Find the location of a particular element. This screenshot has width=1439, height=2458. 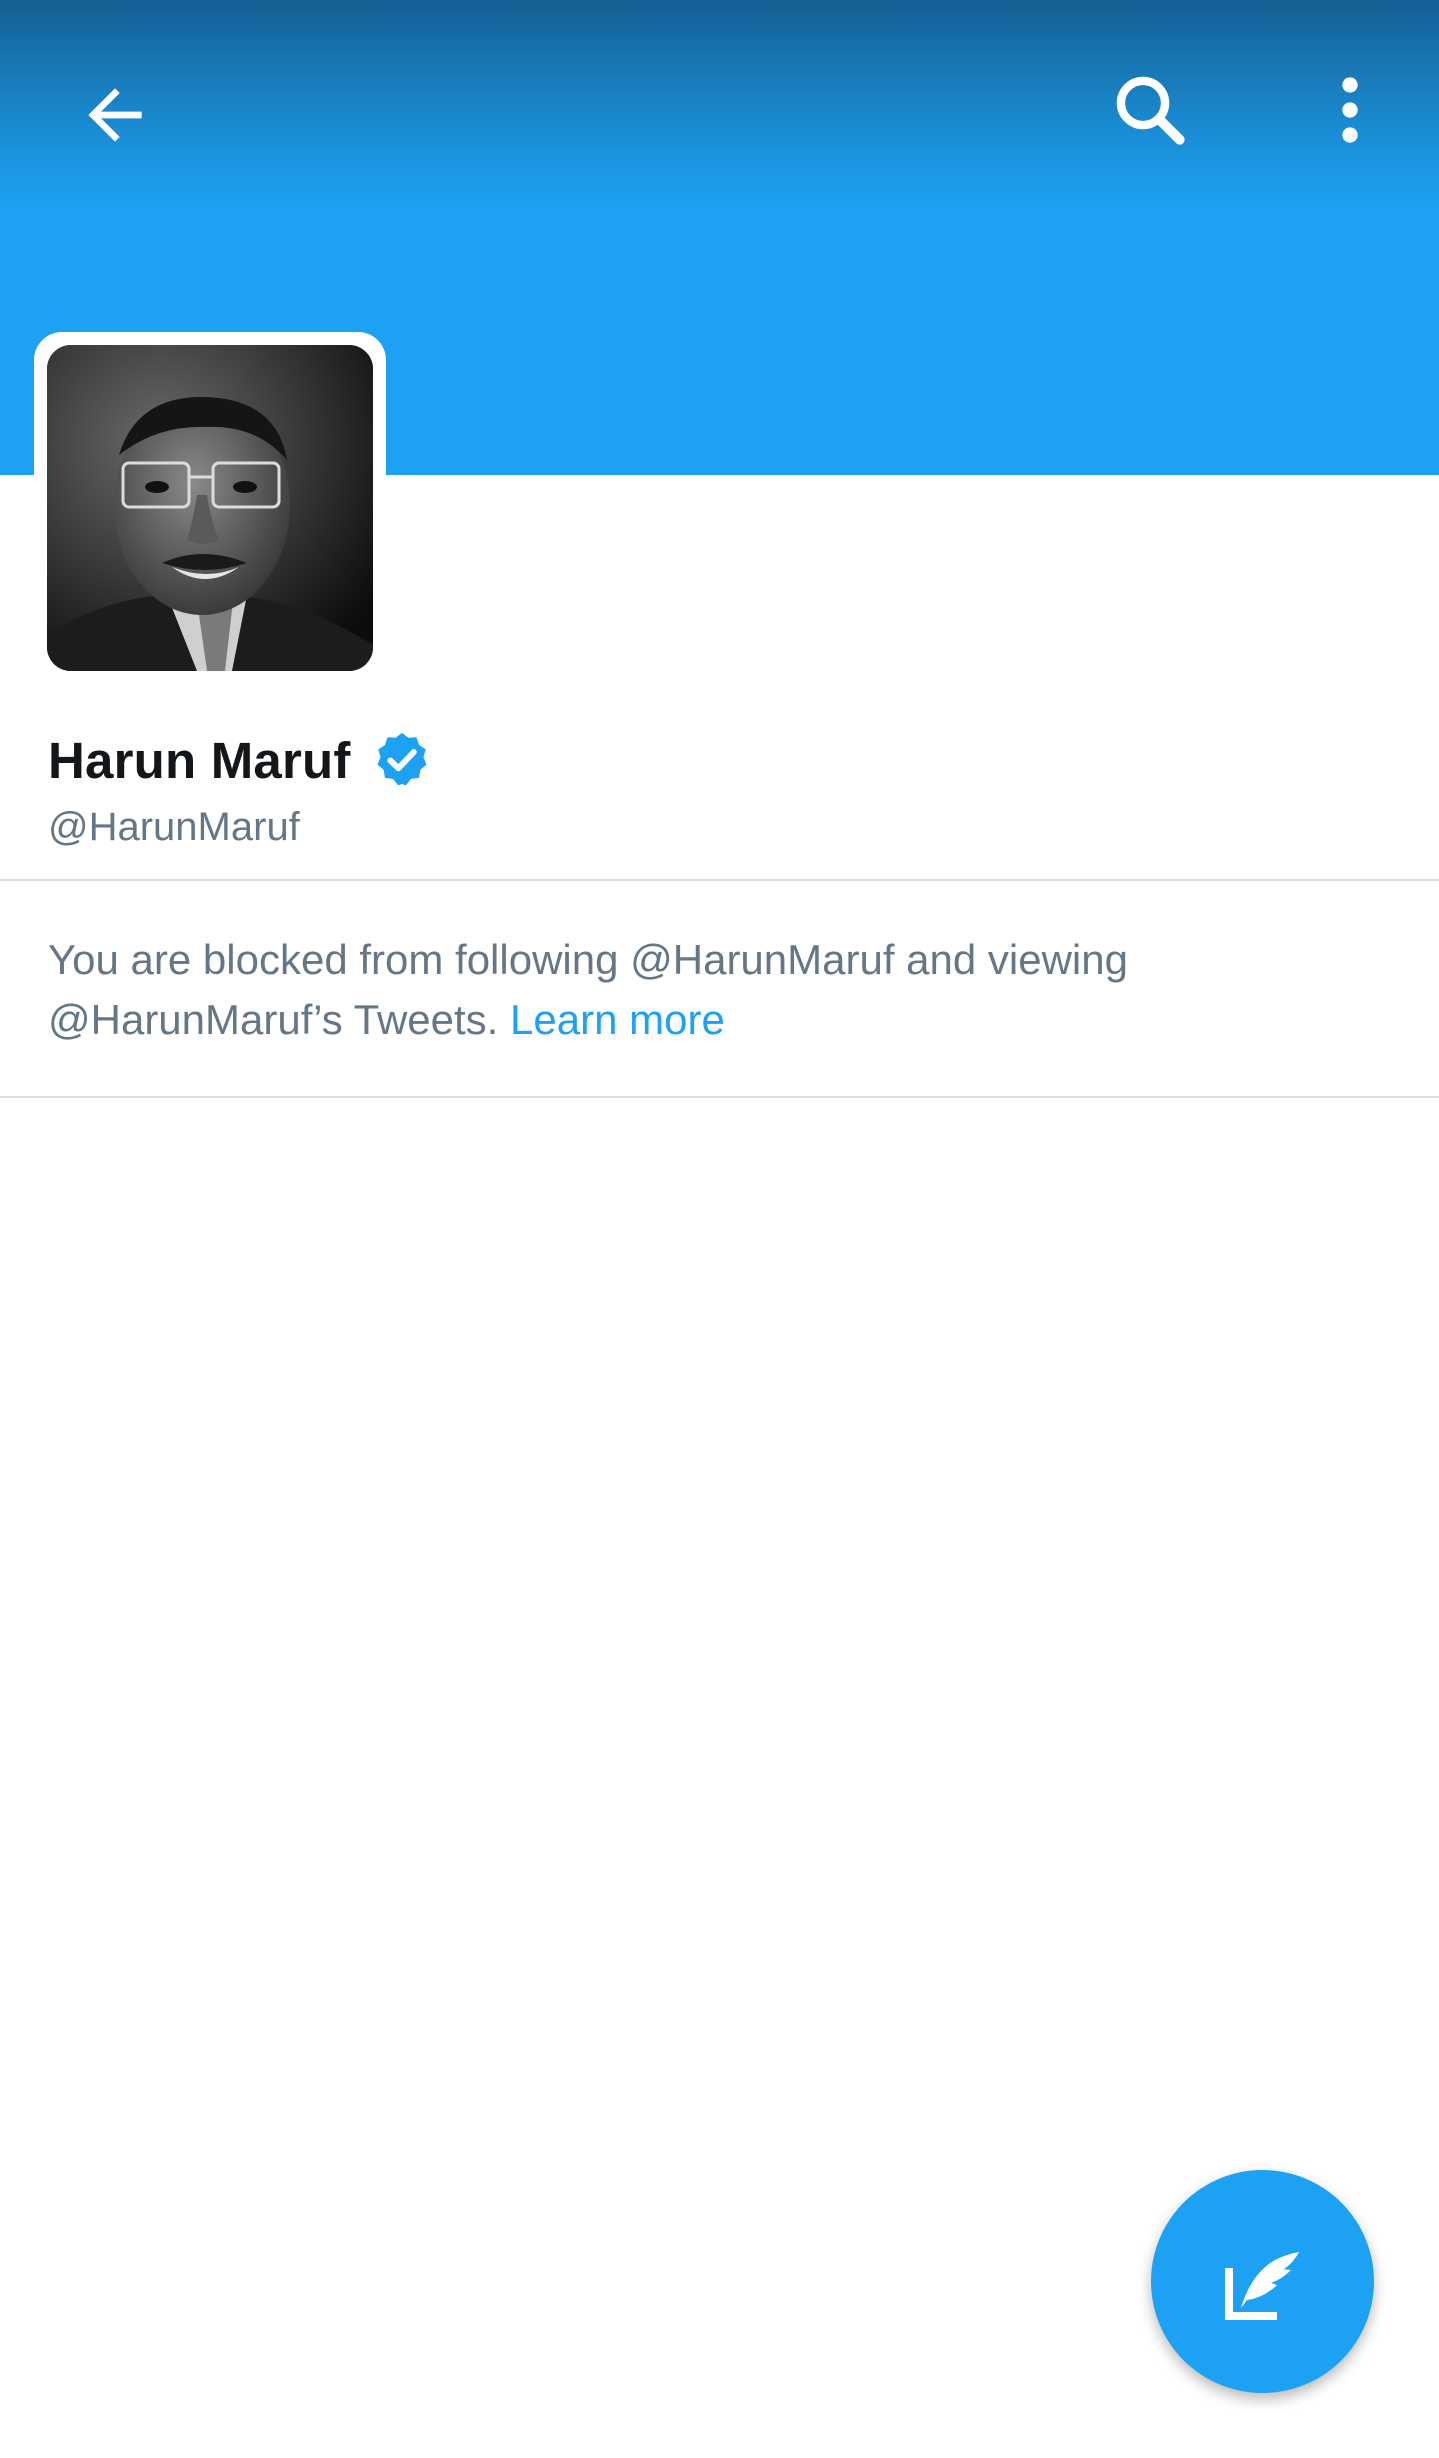

avatar is located at coordinates (210, 508).